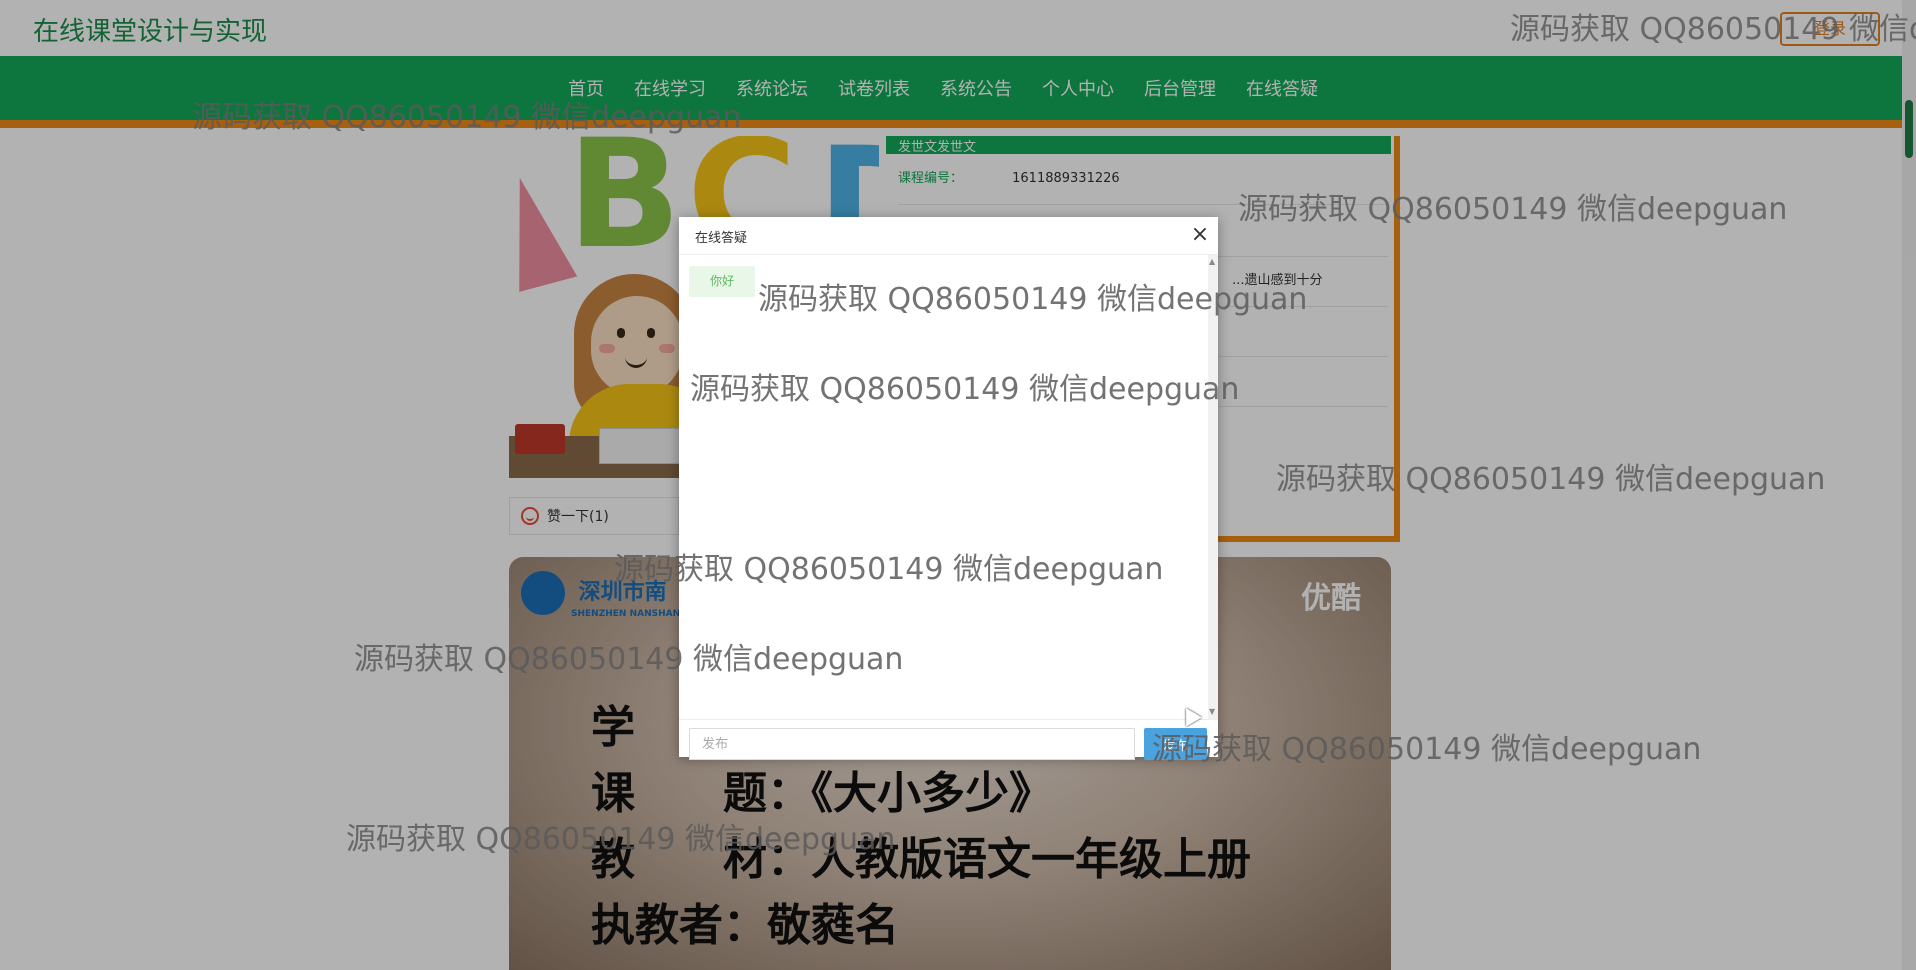  What do you see at coordinates (1212, 261) in the screenshot?
I see `scroll-up-icon: ▲` at bounding box center [1212, 261].